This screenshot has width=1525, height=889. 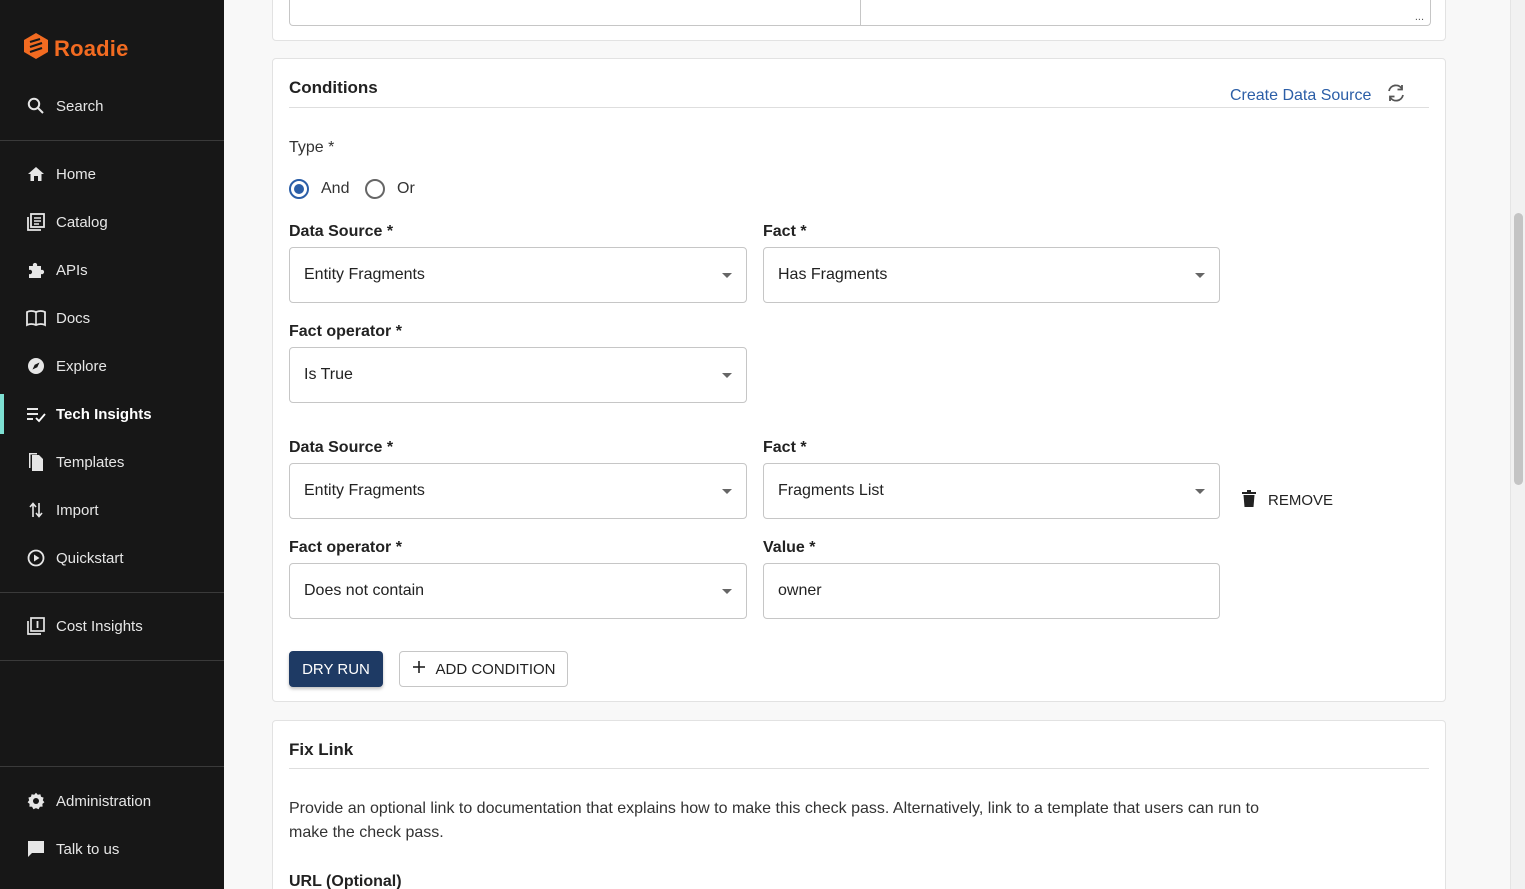 I want to click on field-divider, so click(x=860, y=12).